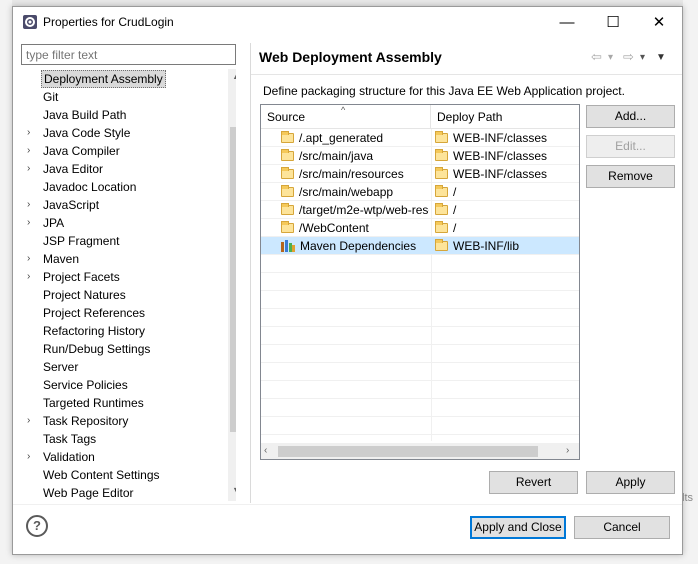 The height and width of the screenshot is (564, 698). Describe the element at coordinates (420, 174) in the screenshot. I see `table-row: /src/main/resources WEB-INF/classes` at that location.